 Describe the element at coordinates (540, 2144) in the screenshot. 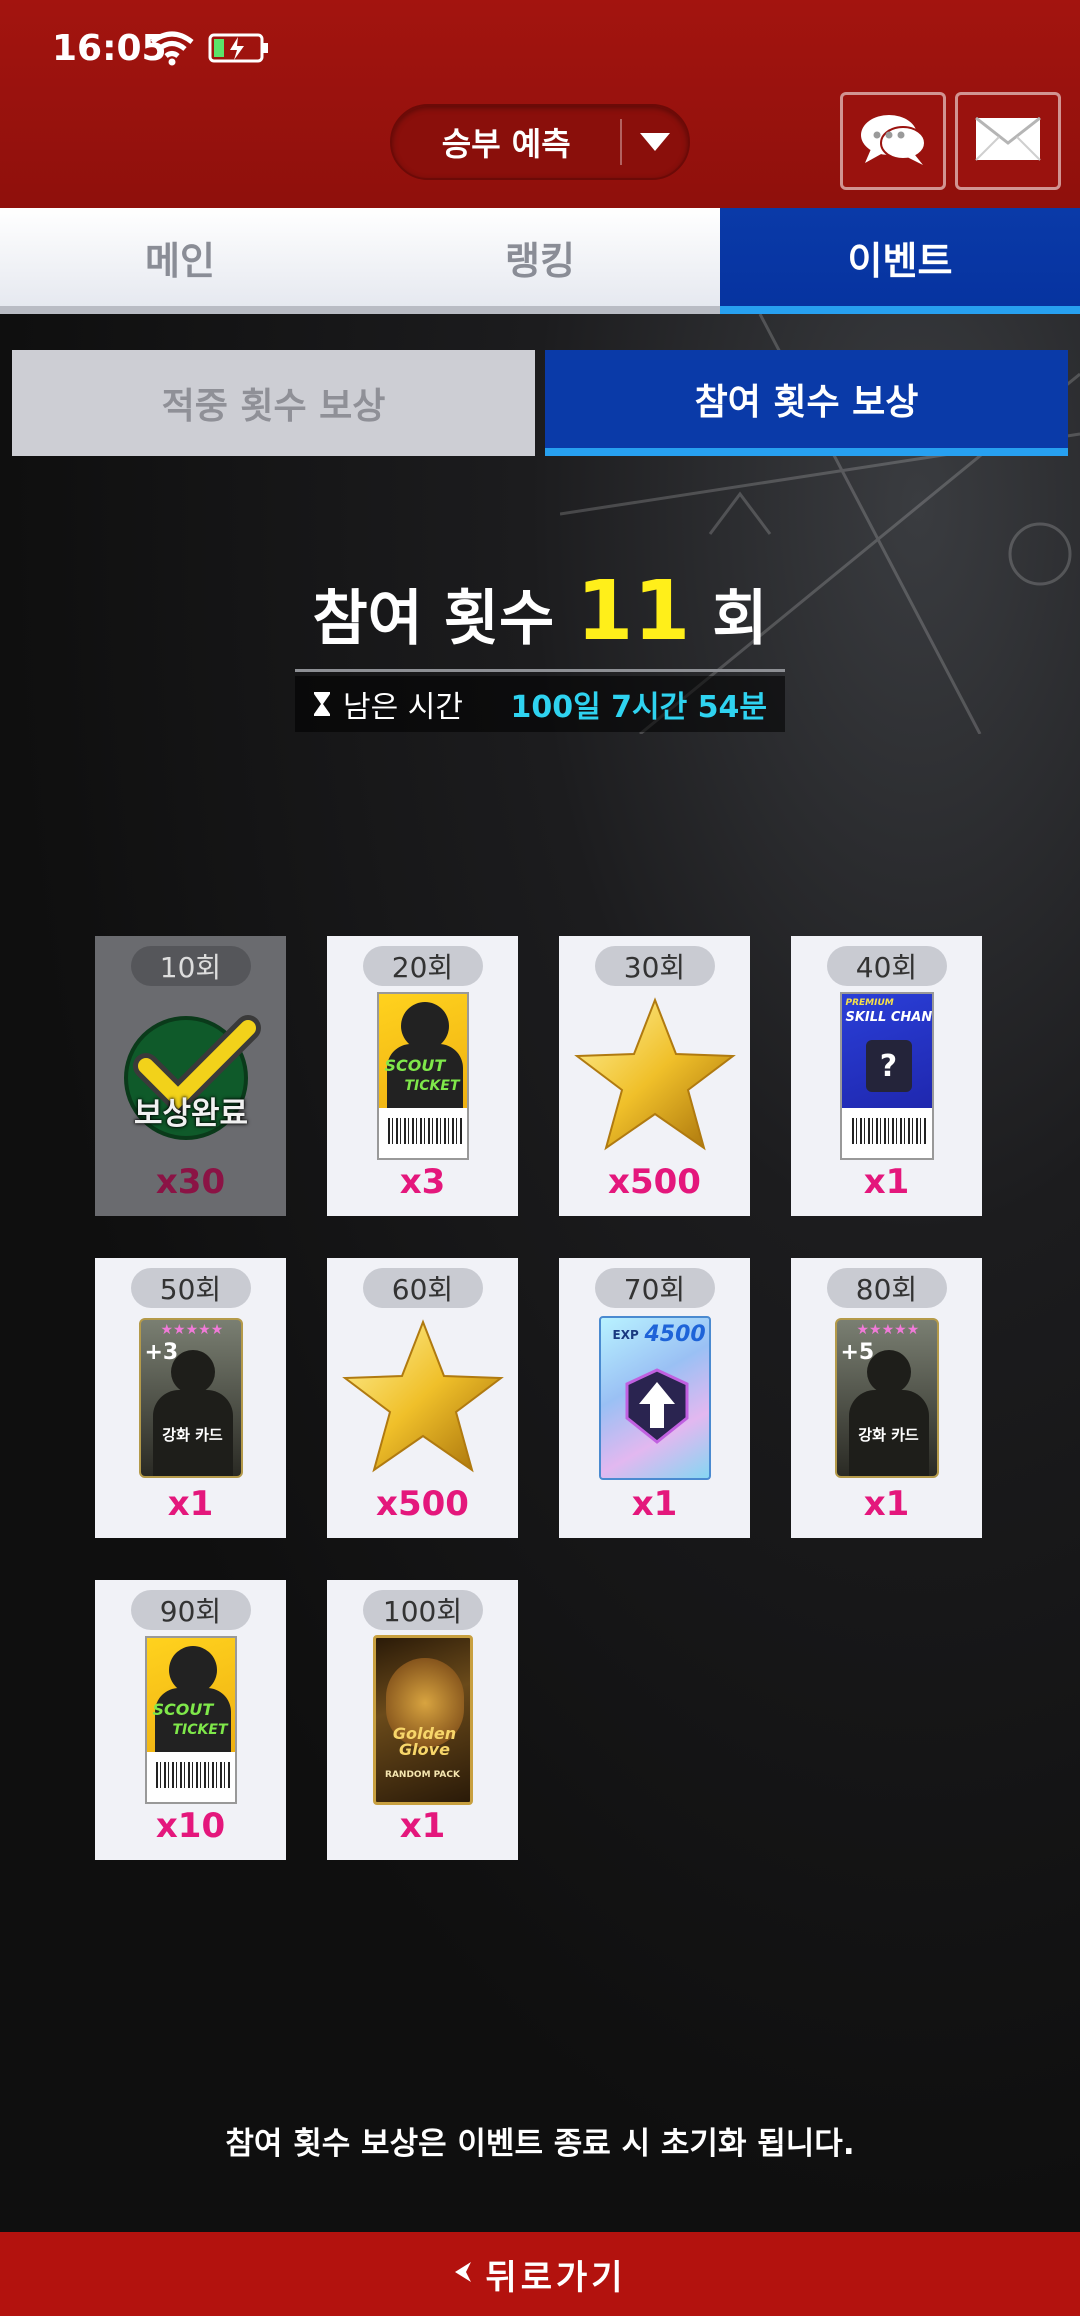

I see `reset-notice: 참여 횟수 보상은 이벤트 종료 시 초기화 됩니다.` at that location.